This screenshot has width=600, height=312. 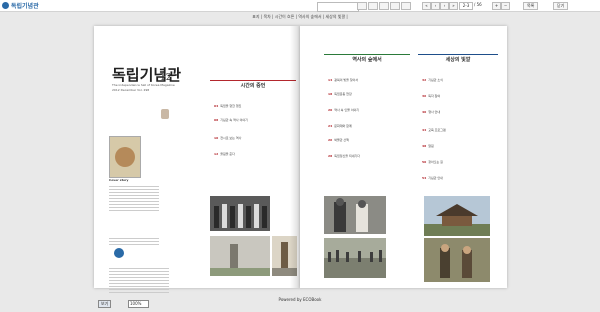 What do you see at coordinates (496, 6) in the screenshot?
I see `zoom-in-icon: +` at bounding box center [496, 6].